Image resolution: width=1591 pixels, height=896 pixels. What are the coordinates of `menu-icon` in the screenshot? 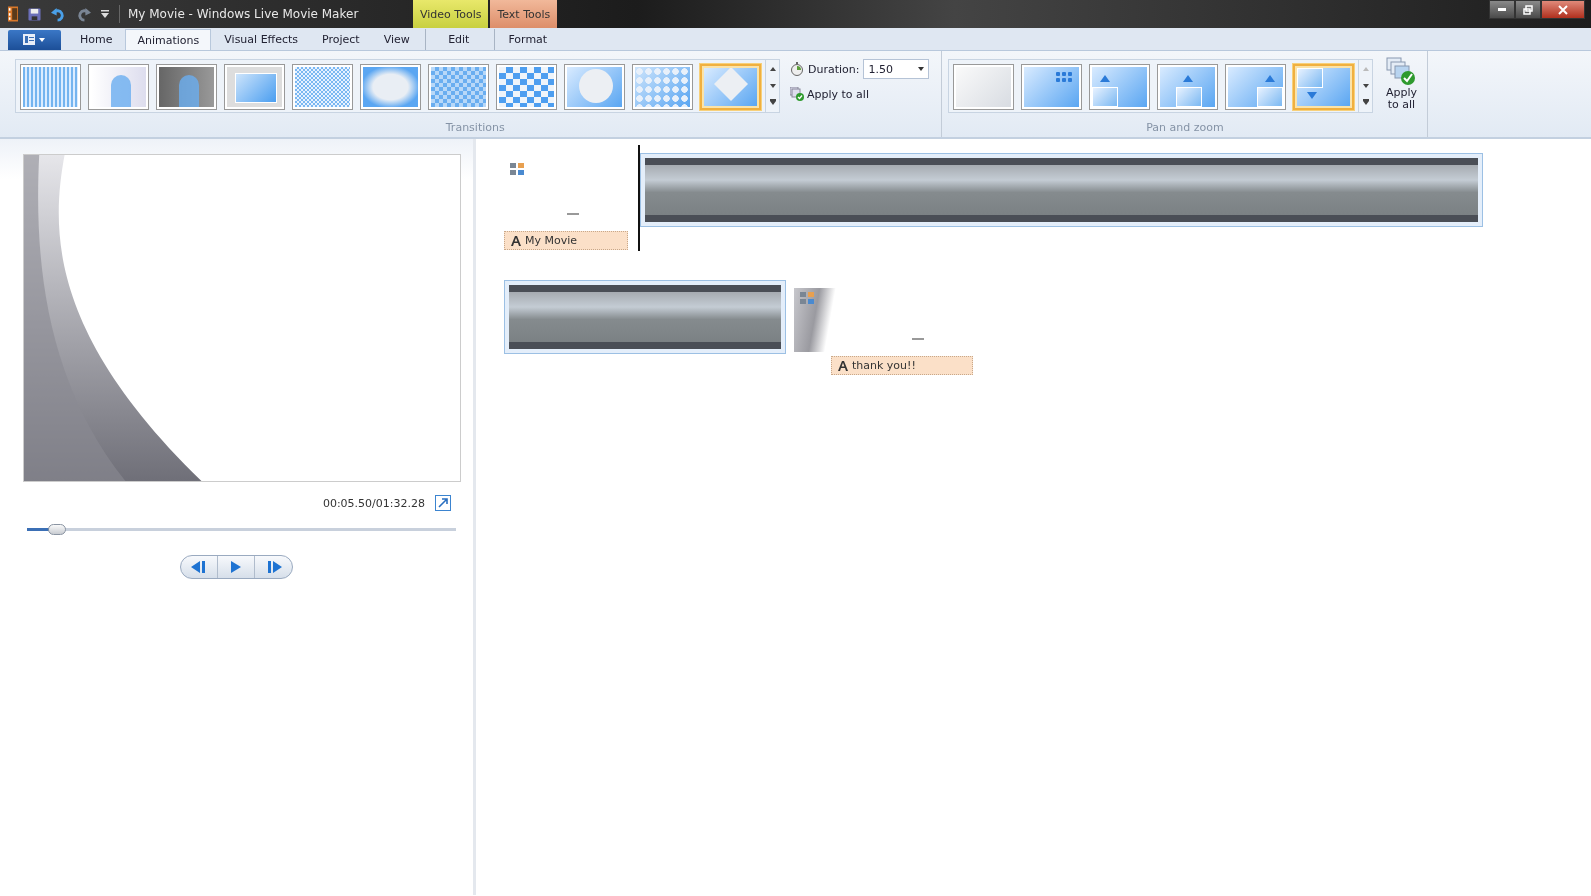 It's located at (34, 40).